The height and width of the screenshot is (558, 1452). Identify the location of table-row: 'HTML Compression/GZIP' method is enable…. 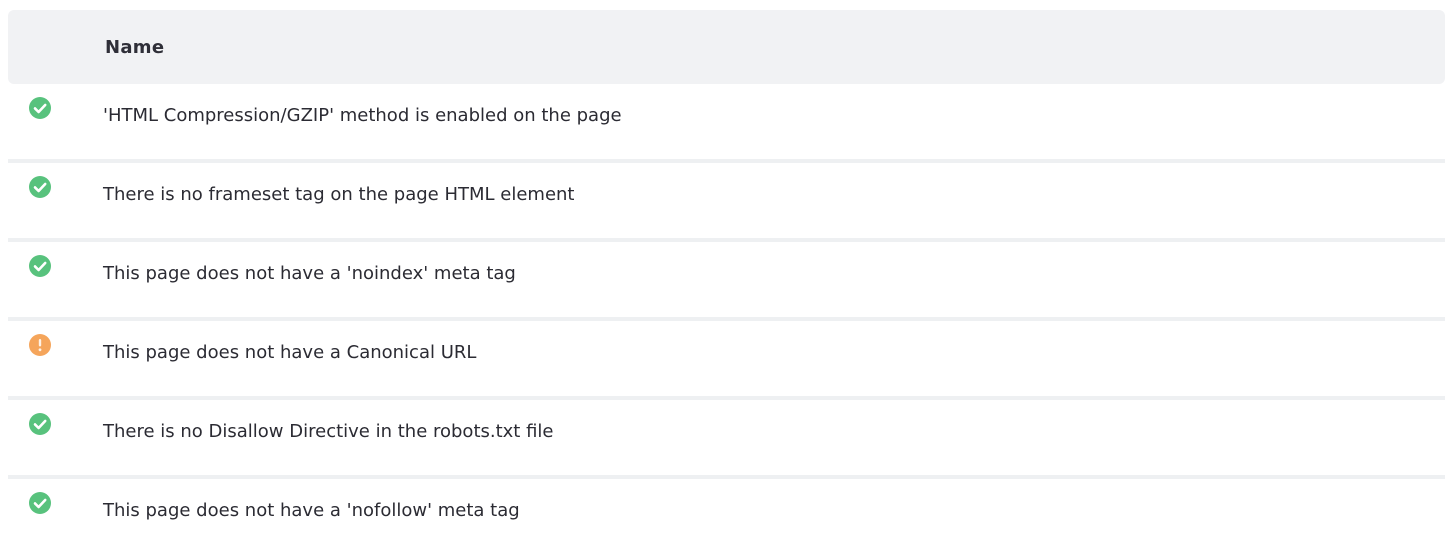
(726, 123).